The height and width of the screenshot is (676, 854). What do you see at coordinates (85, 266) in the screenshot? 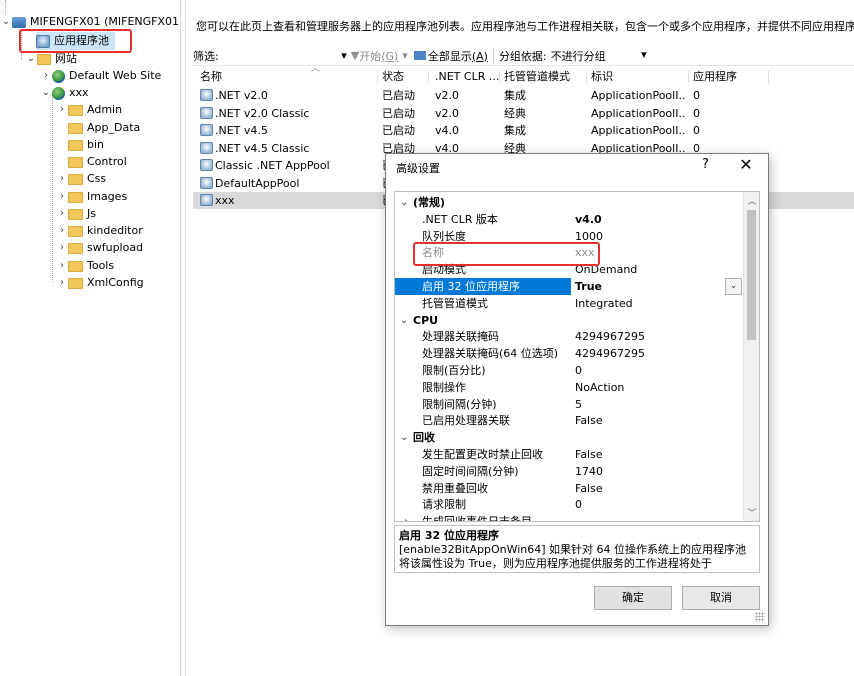
I see `tree-folder-tools: › Tools` at bounding box center [85, 266].